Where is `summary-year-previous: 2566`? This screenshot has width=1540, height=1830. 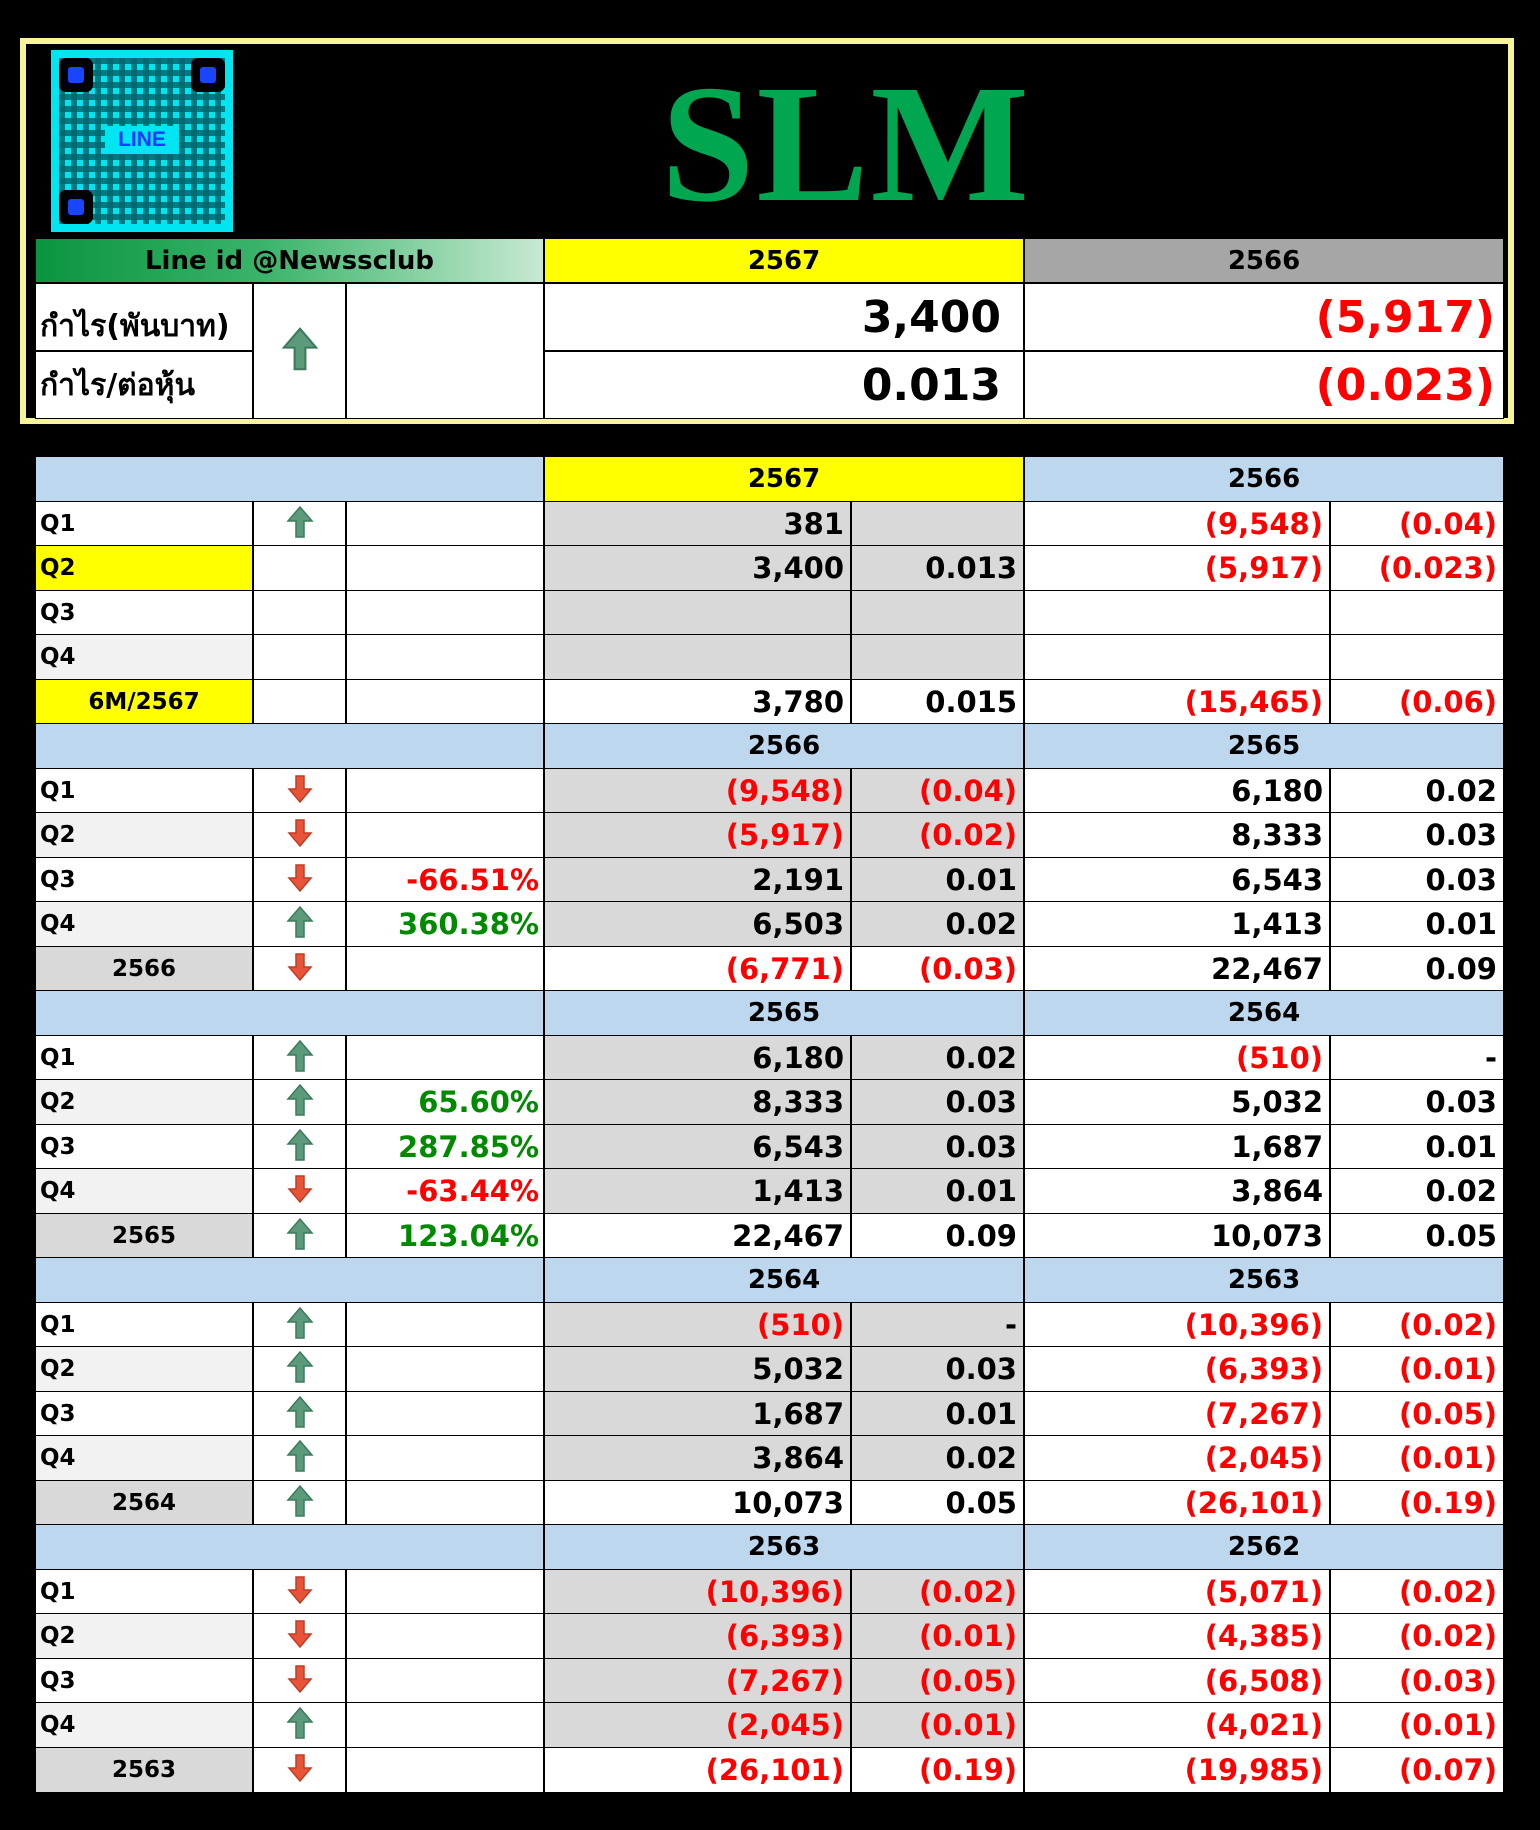 summary-year-previous: 2566 is located at coordinates (1264, 260).